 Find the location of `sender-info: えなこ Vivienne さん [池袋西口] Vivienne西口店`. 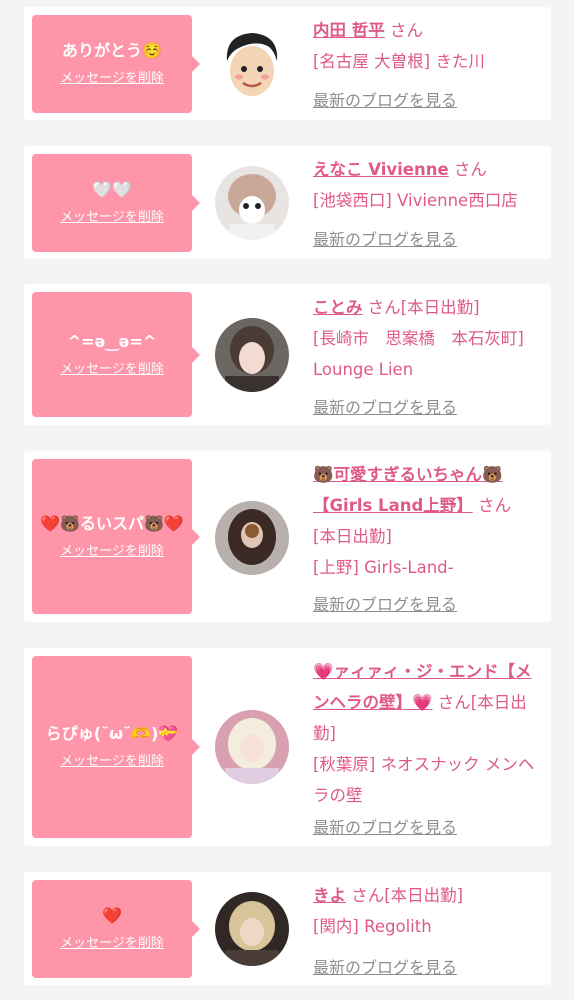

sender-info: えなこ Vivienne さん [池袋西口] Vivienne西口店 is located at coordinates (428, 185).